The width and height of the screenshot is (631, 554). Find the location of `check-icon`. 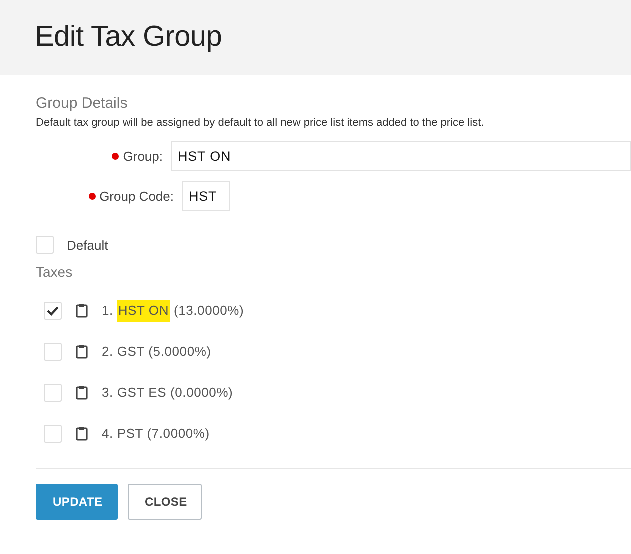

check-icon is located at coordinates (53, 311).